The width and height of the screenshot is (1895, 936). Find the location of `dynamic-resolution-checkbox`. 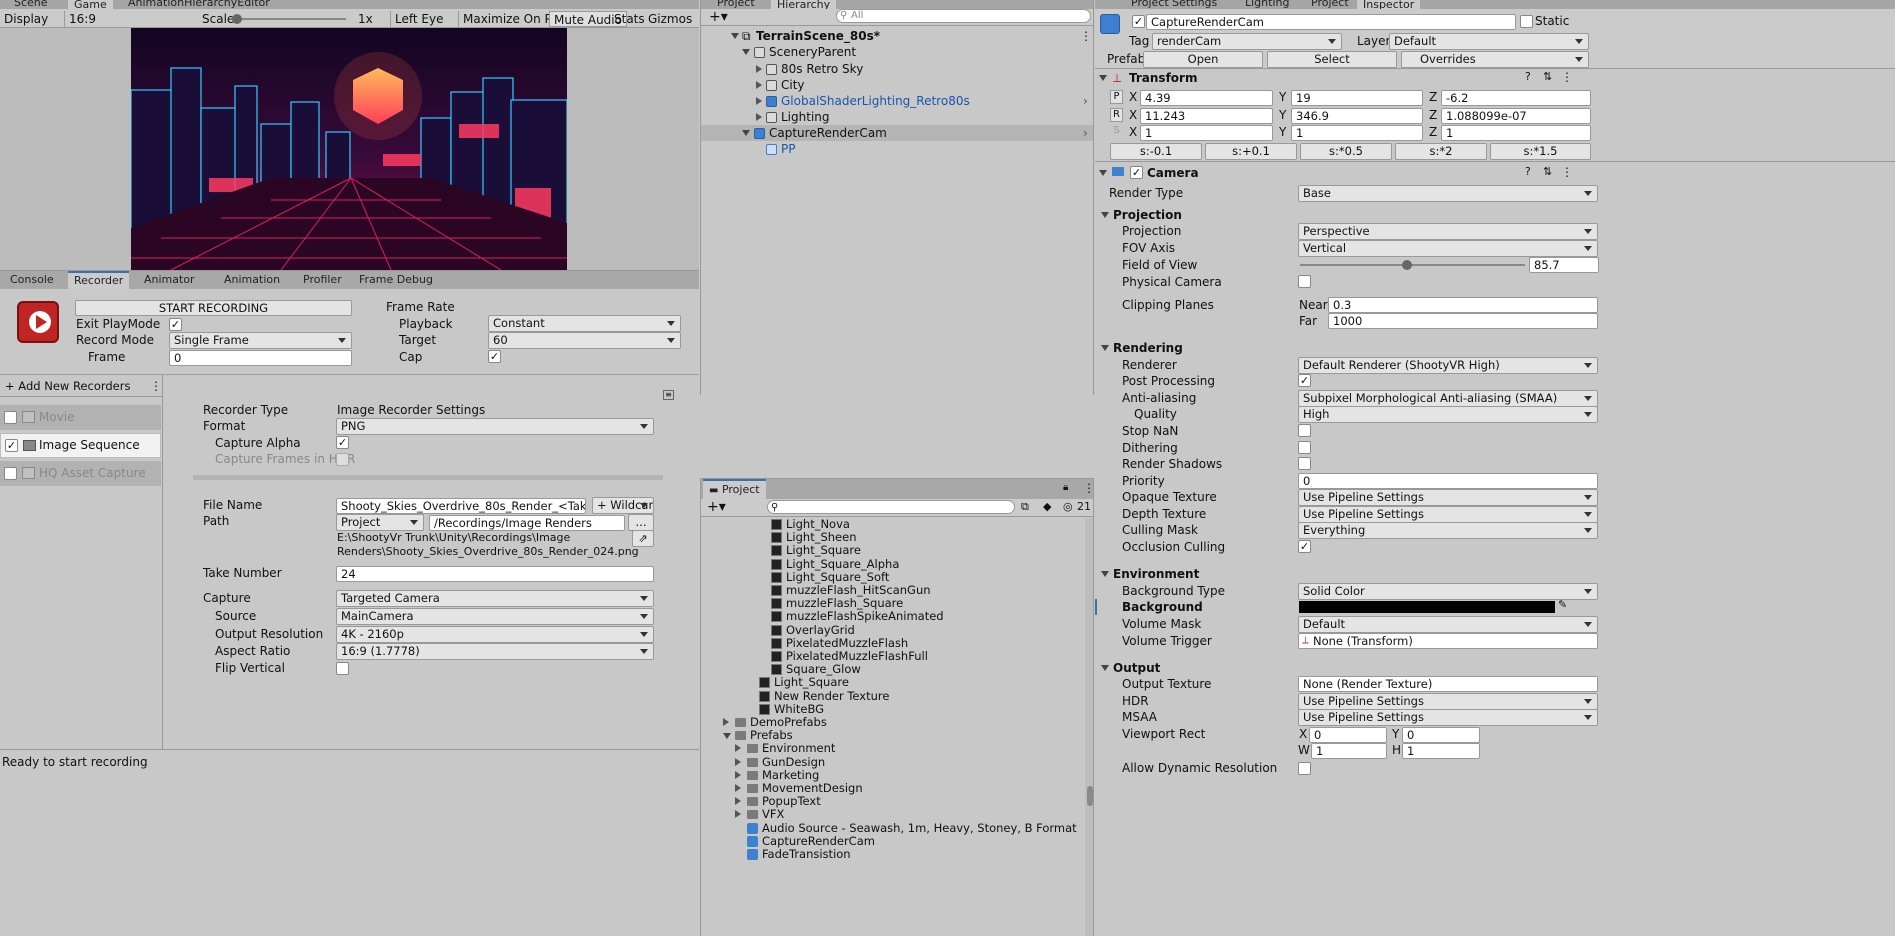

dynamic-resolution-checkbox is located at coordinates (1304, 768).